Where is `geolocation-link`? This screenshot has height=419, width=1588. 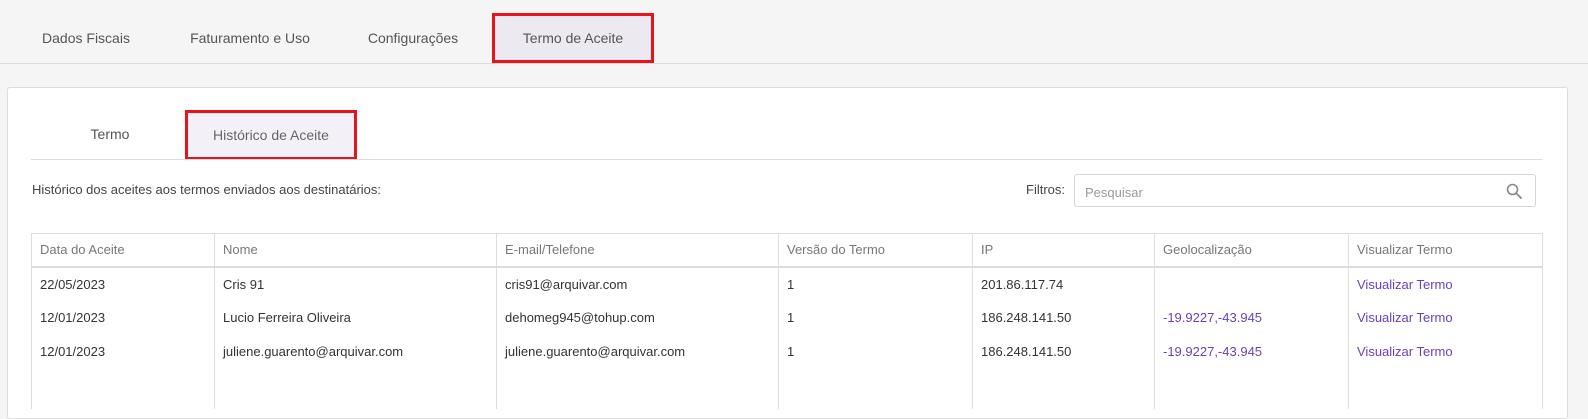 geolocation-link is located at coordinates (1251, 283).